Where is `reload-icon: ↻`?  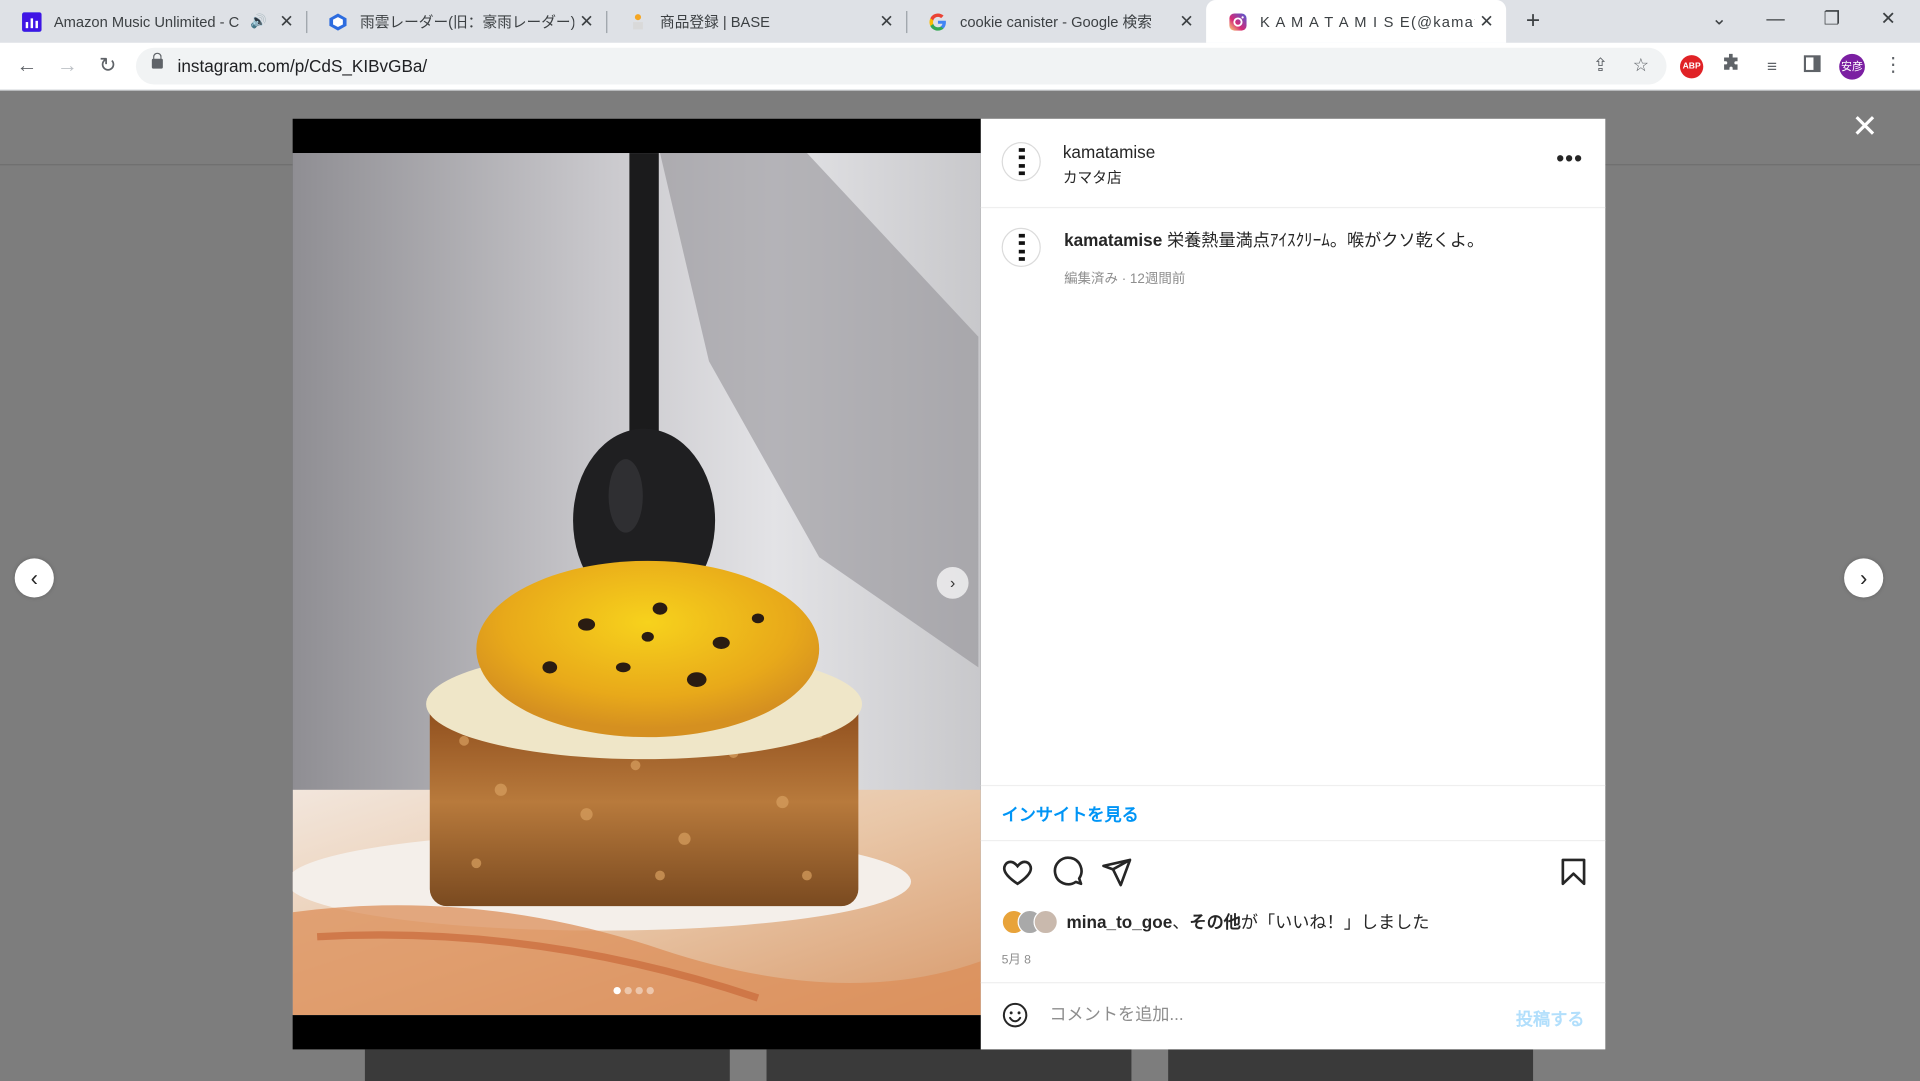
reload-icon: ↻ is located at coordinates (107, 65).